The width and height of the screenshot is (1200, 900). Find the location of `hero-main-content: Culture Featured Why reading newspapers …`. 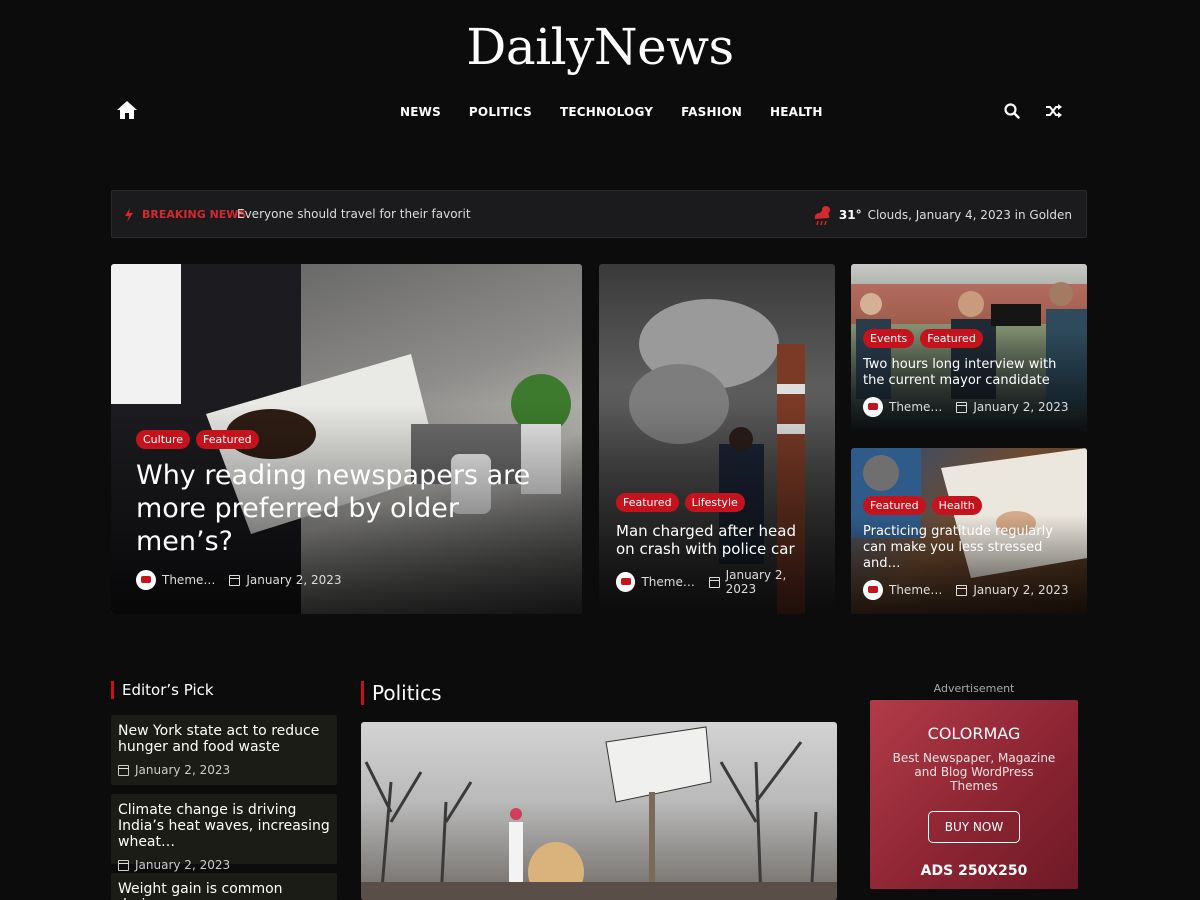

hero-main-content: Culture Featured Why reading newspapers … is located at coordinates (346, 522).